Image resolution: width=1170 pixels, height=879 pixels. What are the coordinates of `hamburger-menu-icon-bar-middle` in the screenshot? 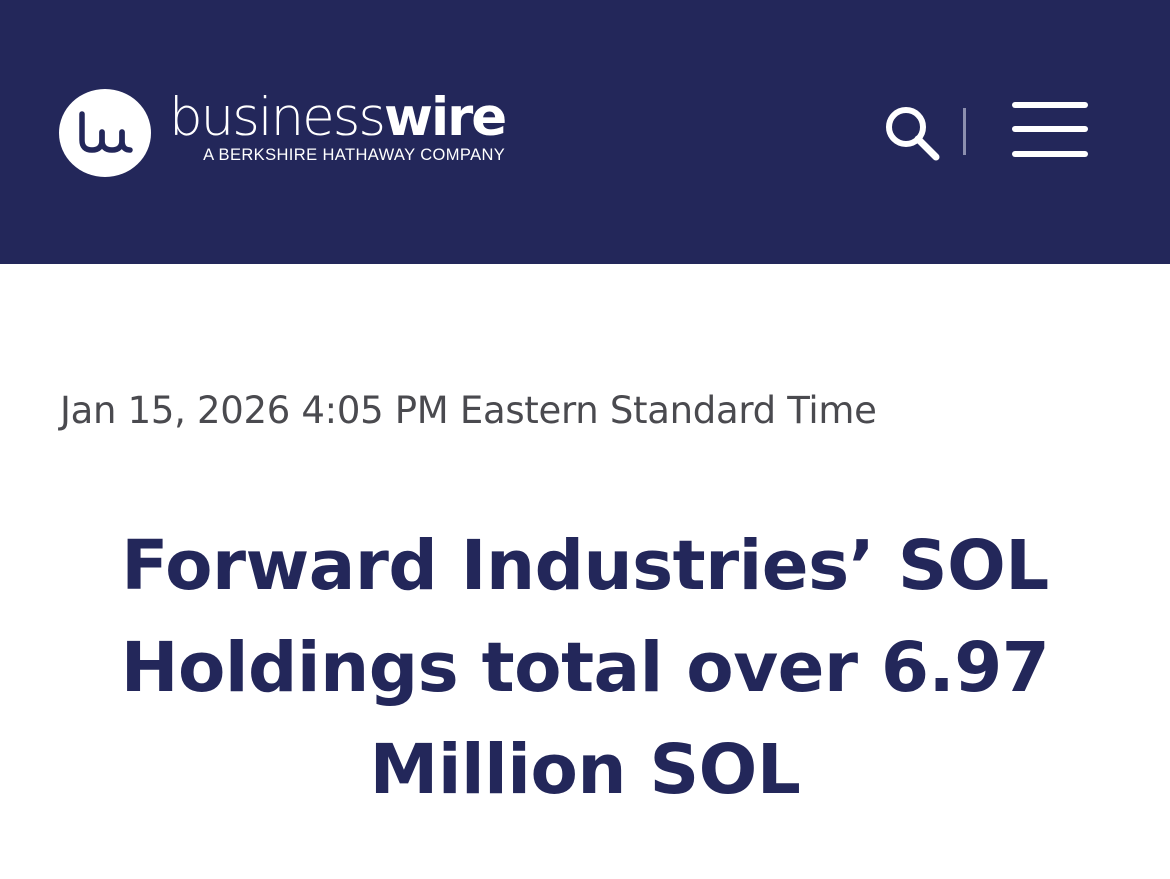 It's located at (1050, 129).